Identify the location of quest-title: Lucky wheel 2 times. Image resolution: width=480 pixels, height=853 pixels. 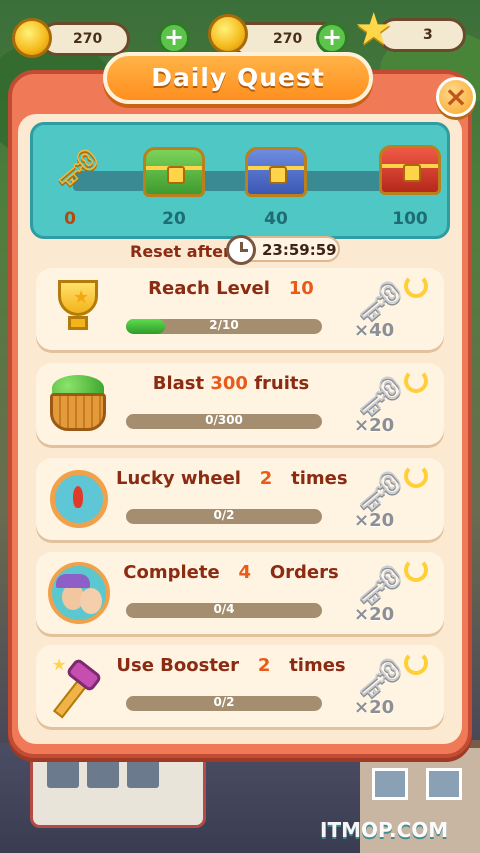
(232, 478).